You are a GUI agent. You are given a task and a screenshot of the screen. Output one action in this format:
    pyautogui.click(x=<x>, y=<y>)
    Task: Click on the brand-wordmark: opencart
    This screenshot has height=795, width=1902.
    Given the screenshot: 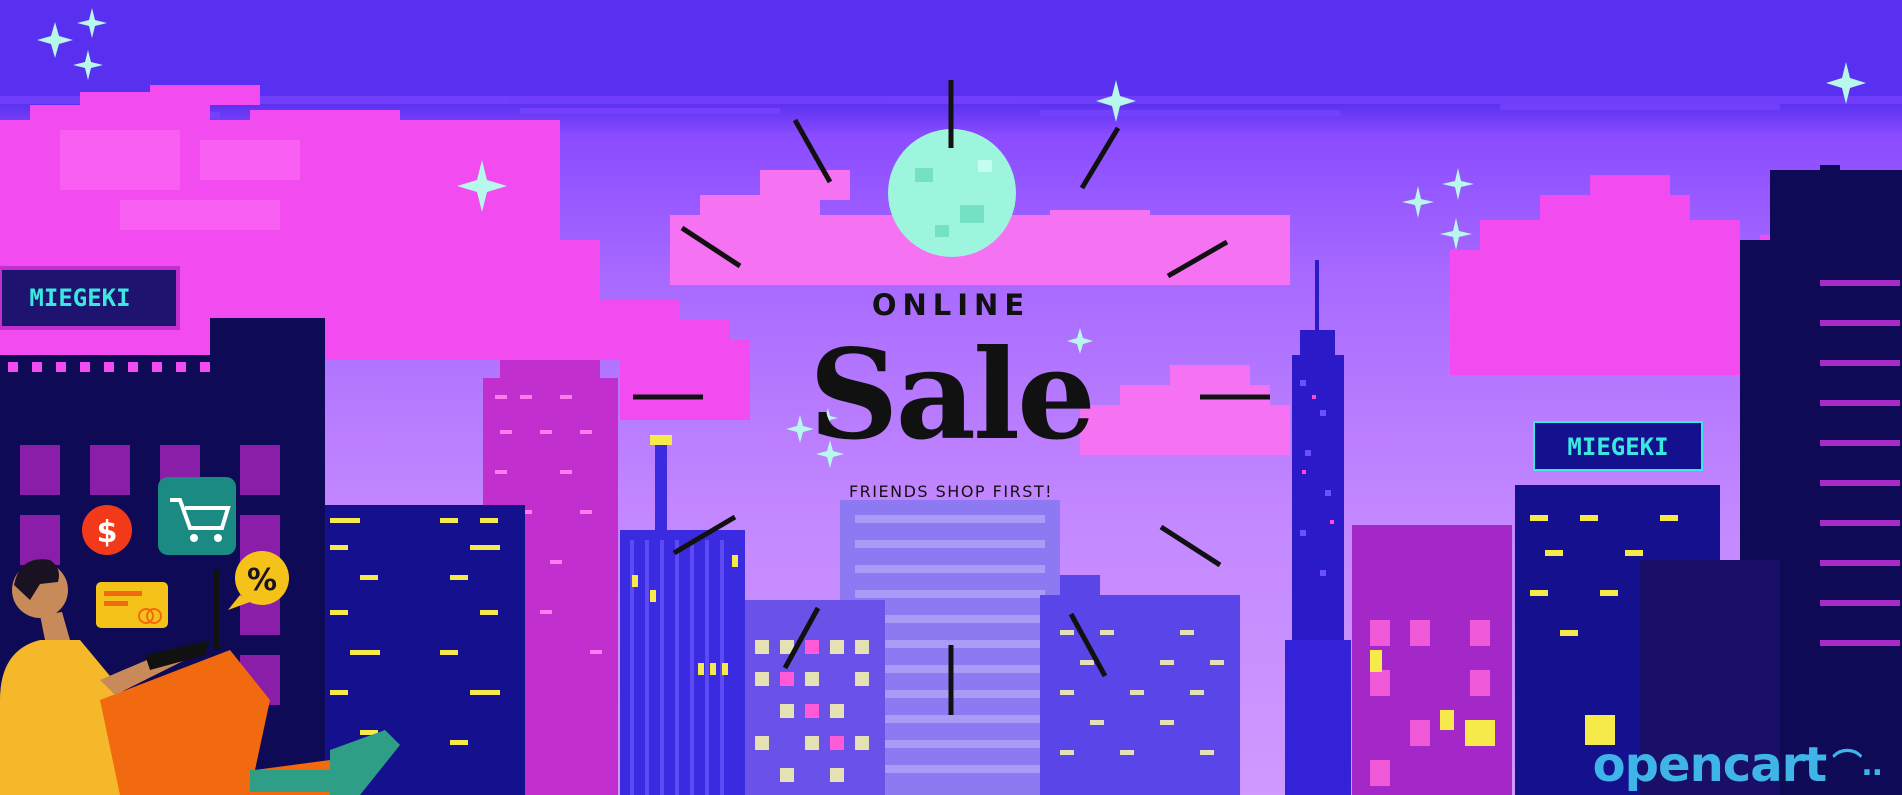 What is the action you would take?
    pyautogui.click(x=1710, y=765)
    